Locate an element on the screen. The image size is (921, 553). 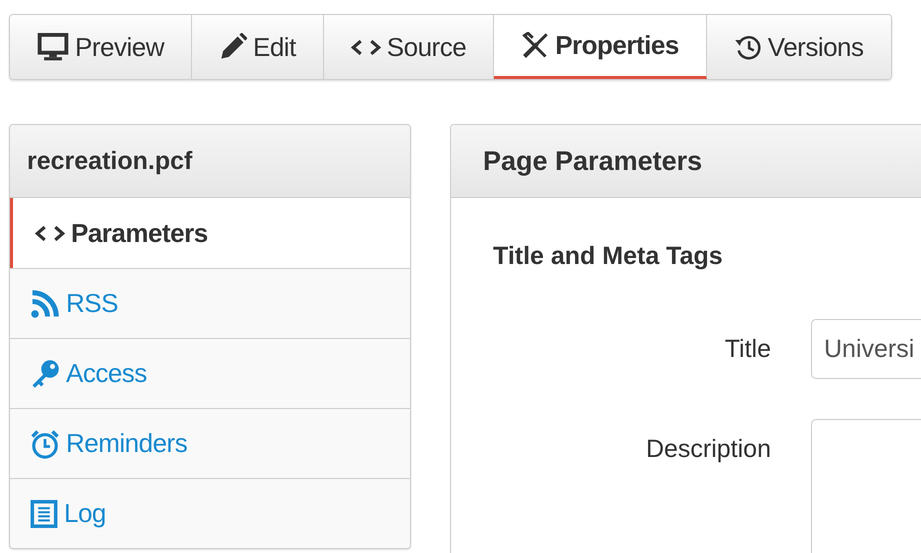
alarm-clock-icon is located at coordinates (45, 443).